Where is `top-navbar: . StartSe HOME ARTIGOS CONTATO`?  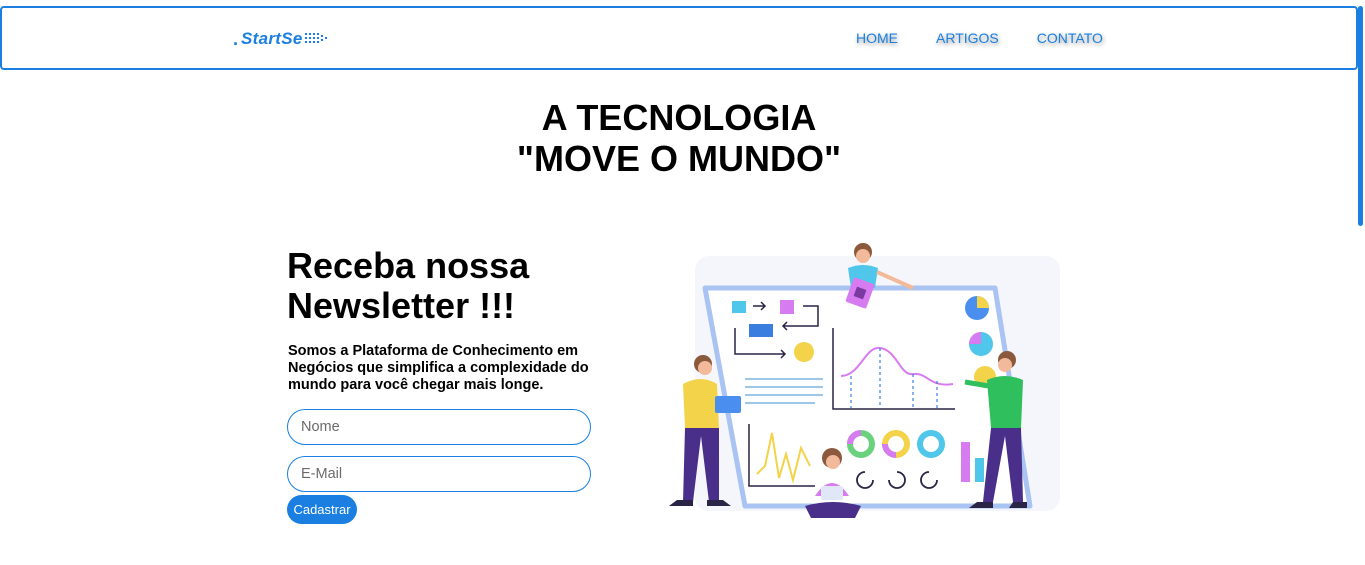 top-navbar: . StartSe HOME ARTIGOS CONTATO is located at coordinates (679, 38).